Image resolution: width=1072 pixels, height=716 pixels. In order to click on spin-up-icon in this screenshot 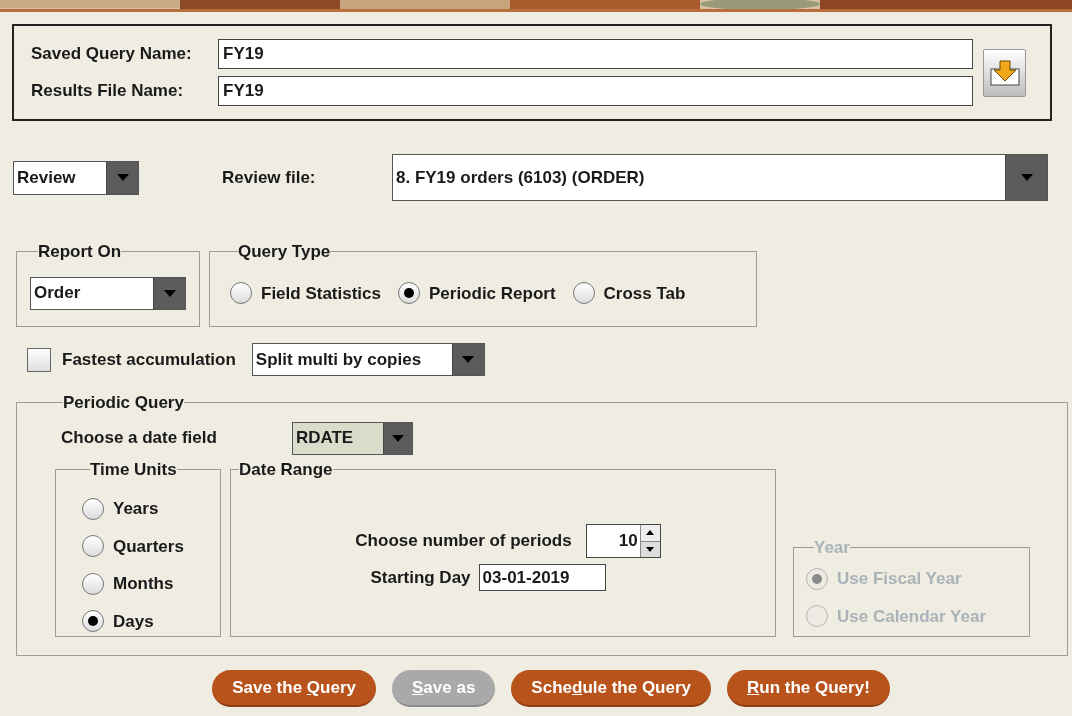, I will do `click(650, 533)`.